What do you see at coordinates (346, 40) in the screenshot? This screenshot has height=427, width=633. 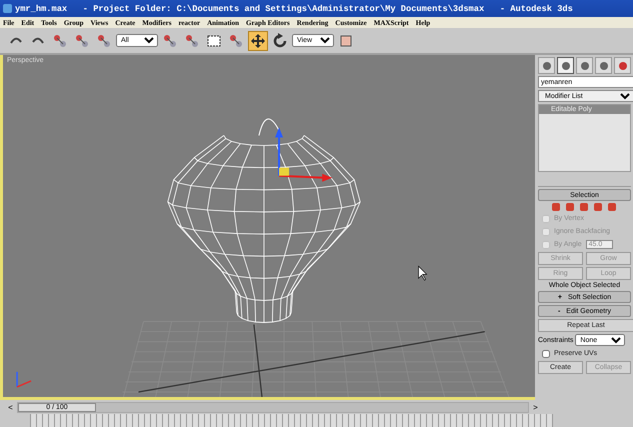 I see `scale-icon` at bounding box center [346, 40].